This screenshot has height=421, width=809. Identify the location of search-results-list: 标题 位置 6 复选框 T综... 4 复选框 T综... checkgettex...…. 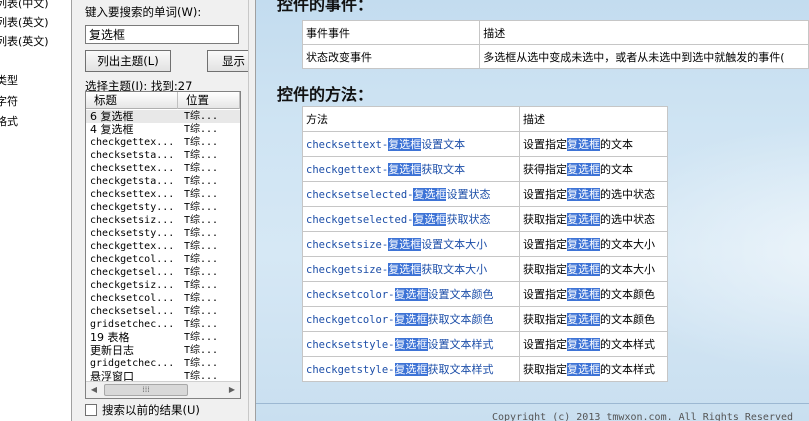
(163, 245).